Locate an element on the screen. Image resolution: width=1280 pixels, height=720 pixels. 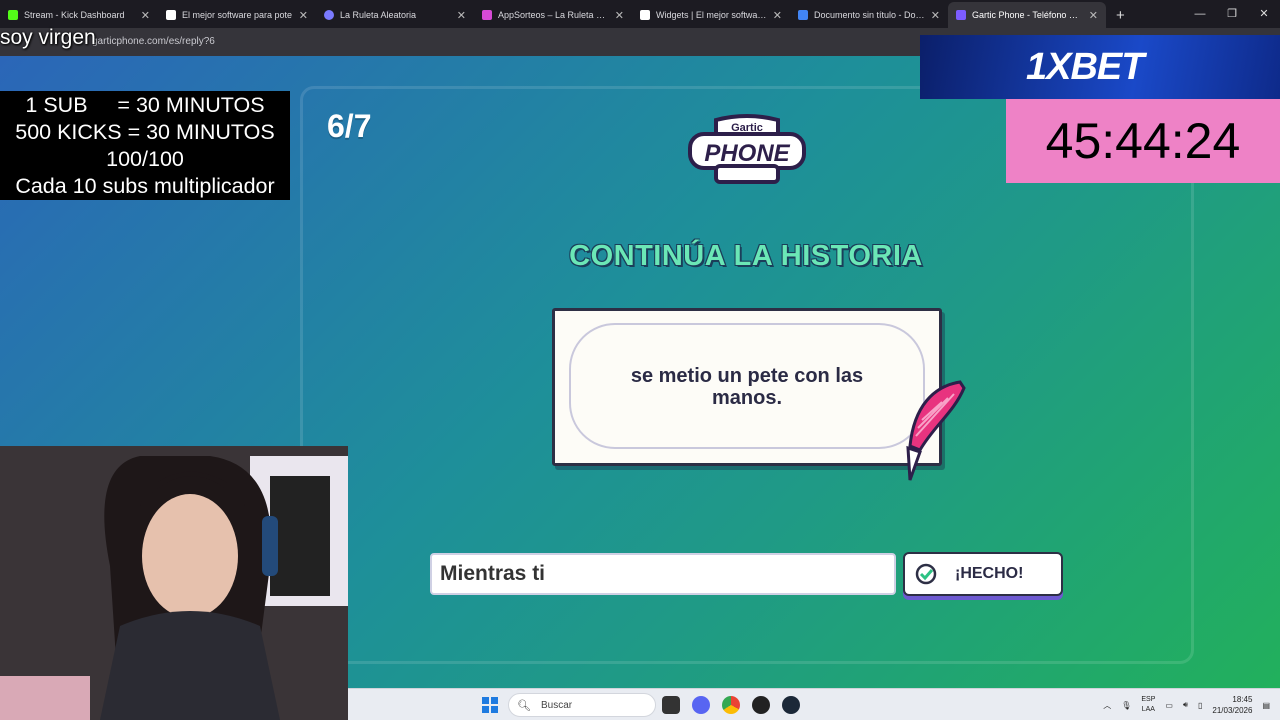
stream-title-overlay: soy virgen is located at coordinates (48, 37).